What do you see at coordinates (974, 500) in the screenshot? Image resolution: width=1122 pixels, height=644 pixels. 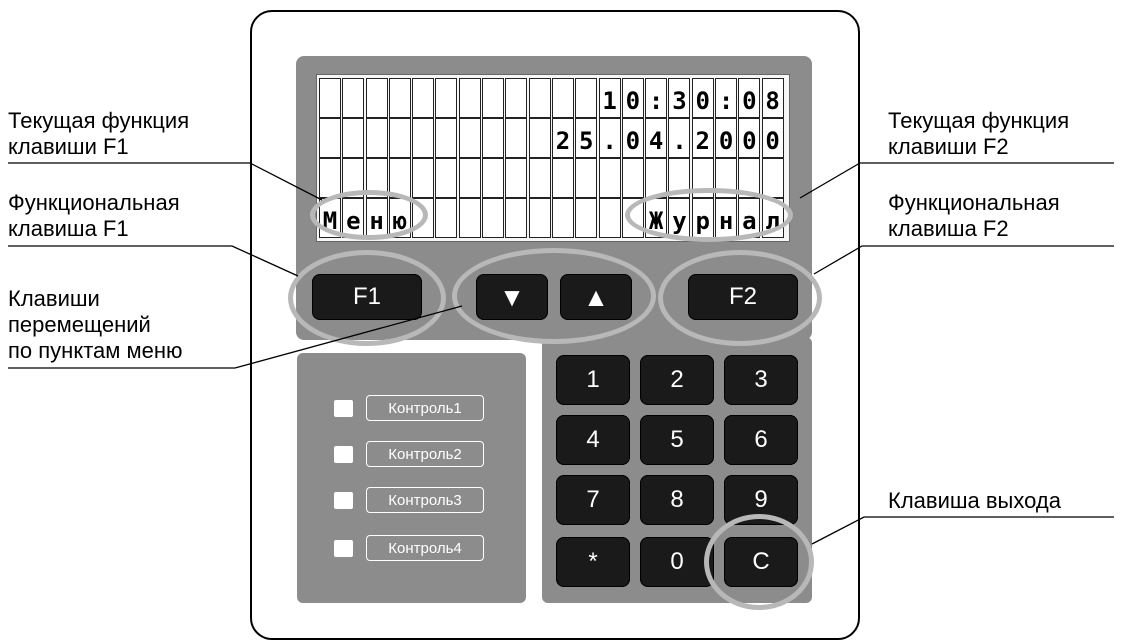 I see `callout-exit-key: Клавиша выхода` at bounding box center [974, 500].